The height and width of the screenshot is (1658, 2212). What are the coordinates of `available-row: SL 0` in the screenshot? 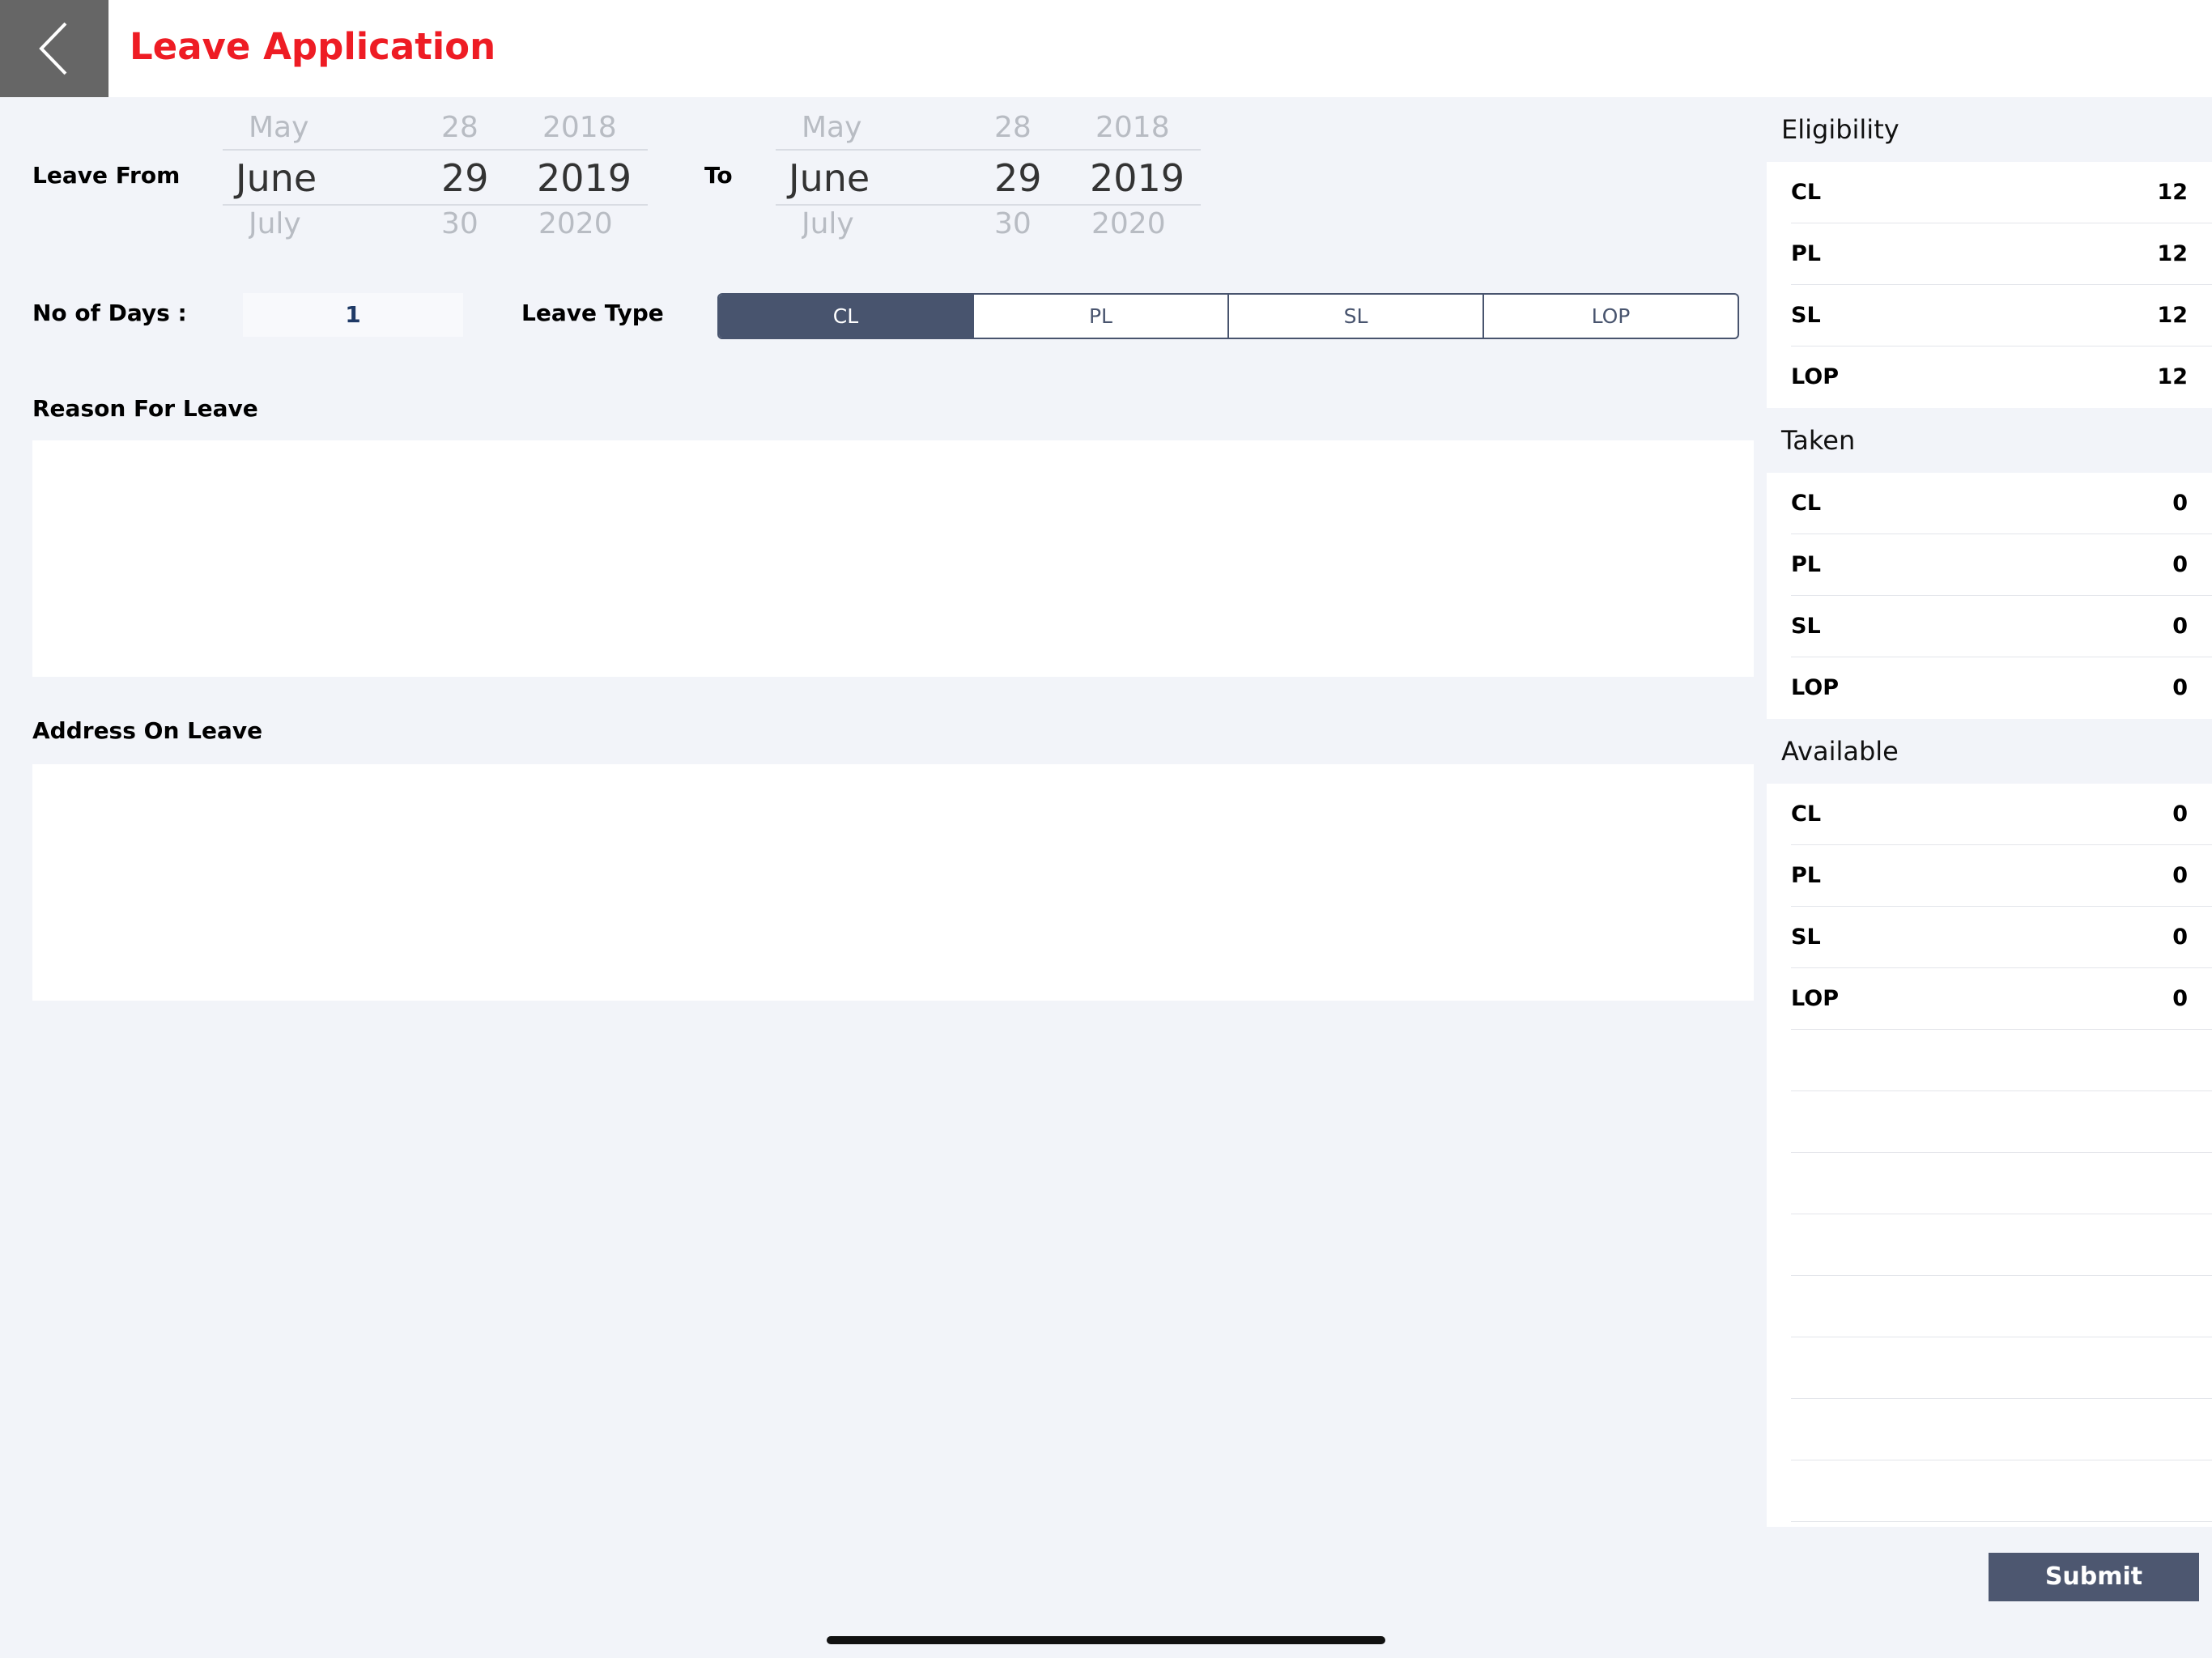 It's located at (2001, 937).